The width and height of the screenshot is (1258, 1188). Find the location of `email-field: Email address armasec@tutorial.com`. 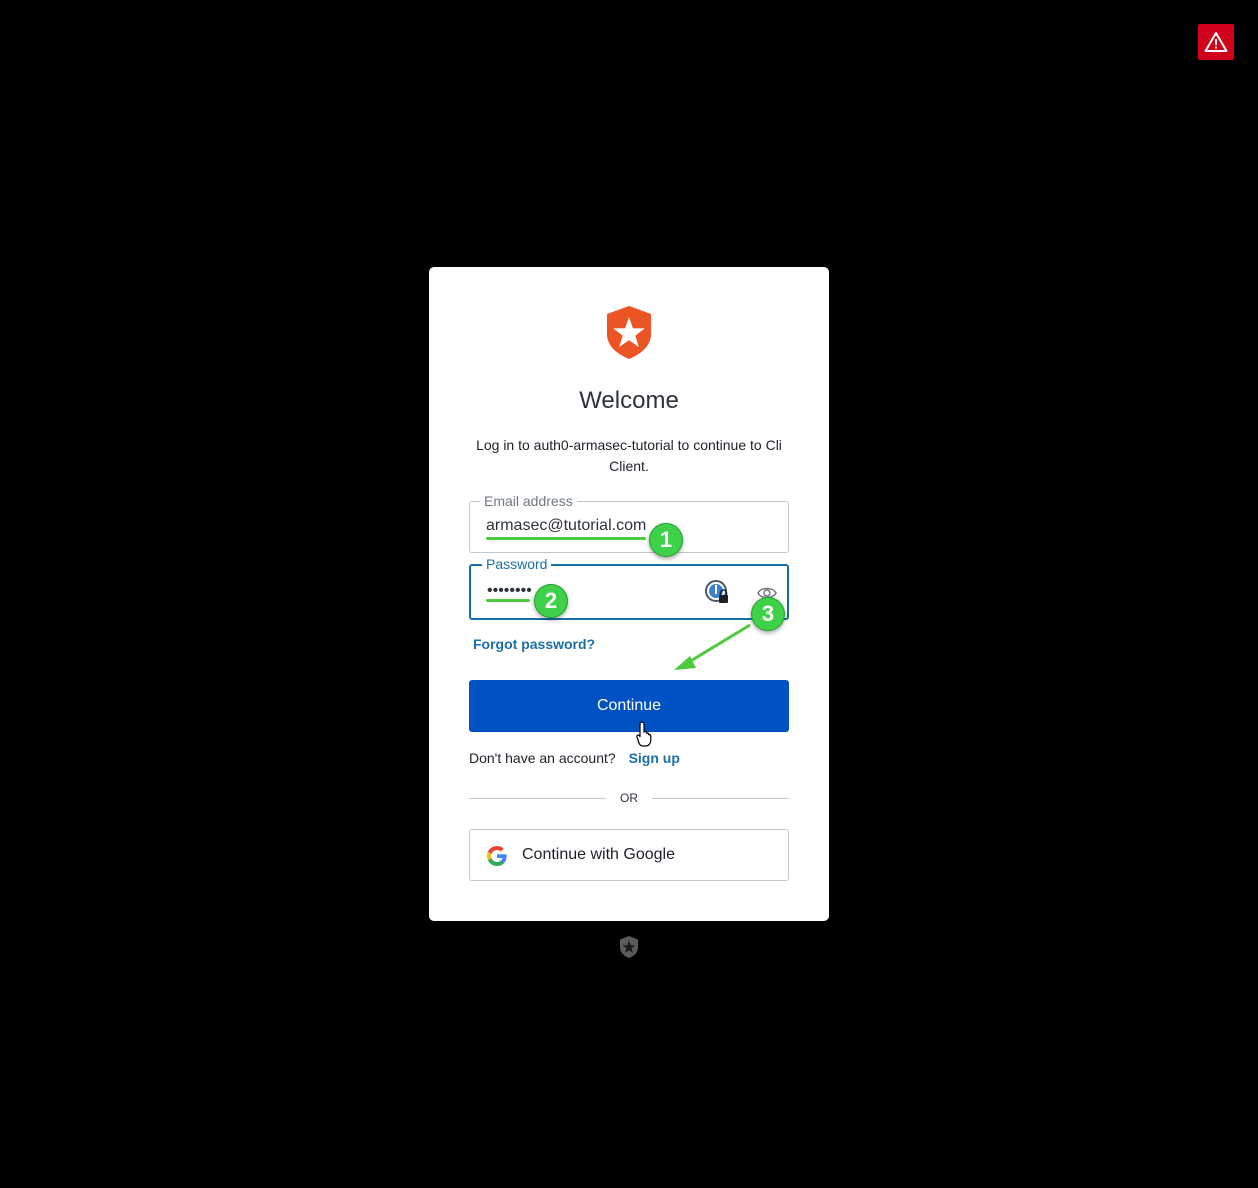

email-field: Email address armasec@tutorial.com is located at coordinates (629, 522).